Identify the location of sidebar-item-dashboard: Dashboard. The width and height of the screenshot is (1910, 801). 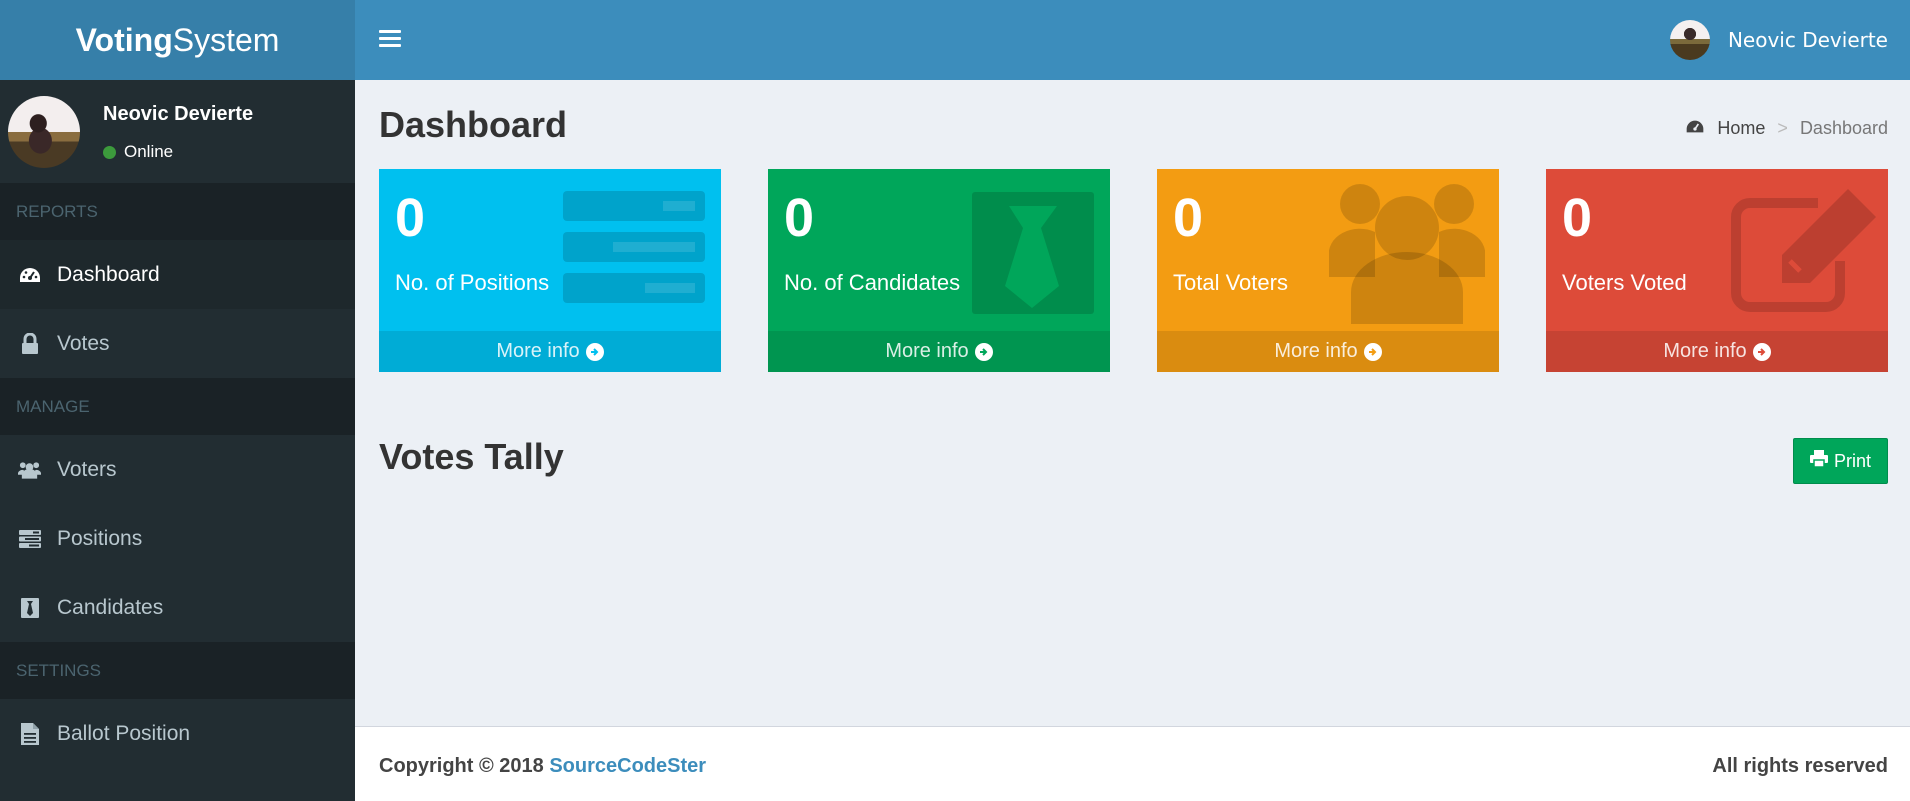
(177, 274).